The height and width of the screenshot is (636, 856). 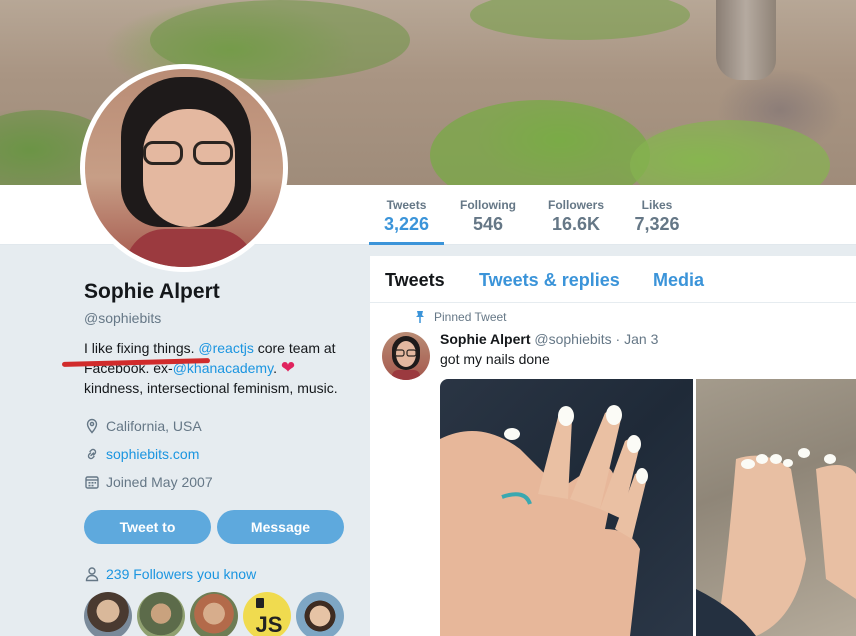 I want to click on tweet-photo-hand, so click(x=566, y=507).